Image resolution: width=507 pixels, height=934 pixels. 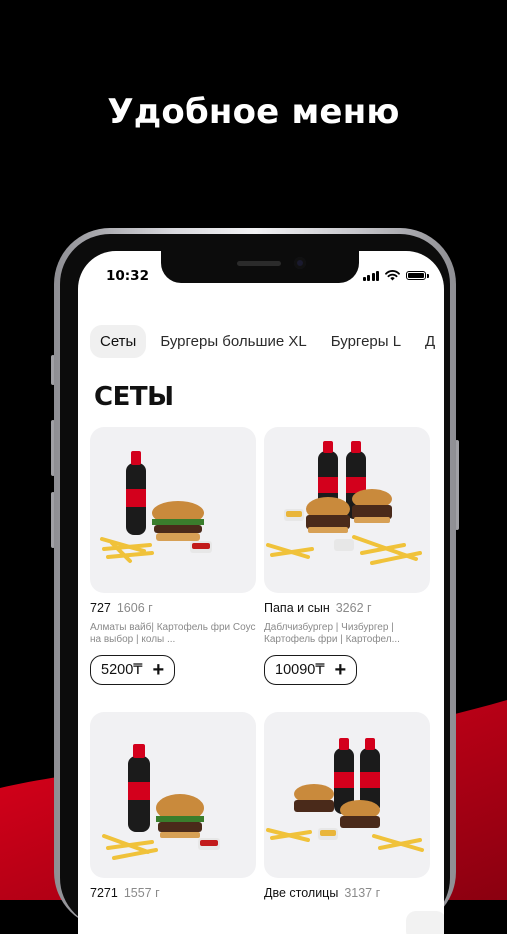 What do you see at coordinates (173, 608) in the screenshot?
I see `product-name-row: 727 1606 г` at bounding box center [173, 608].